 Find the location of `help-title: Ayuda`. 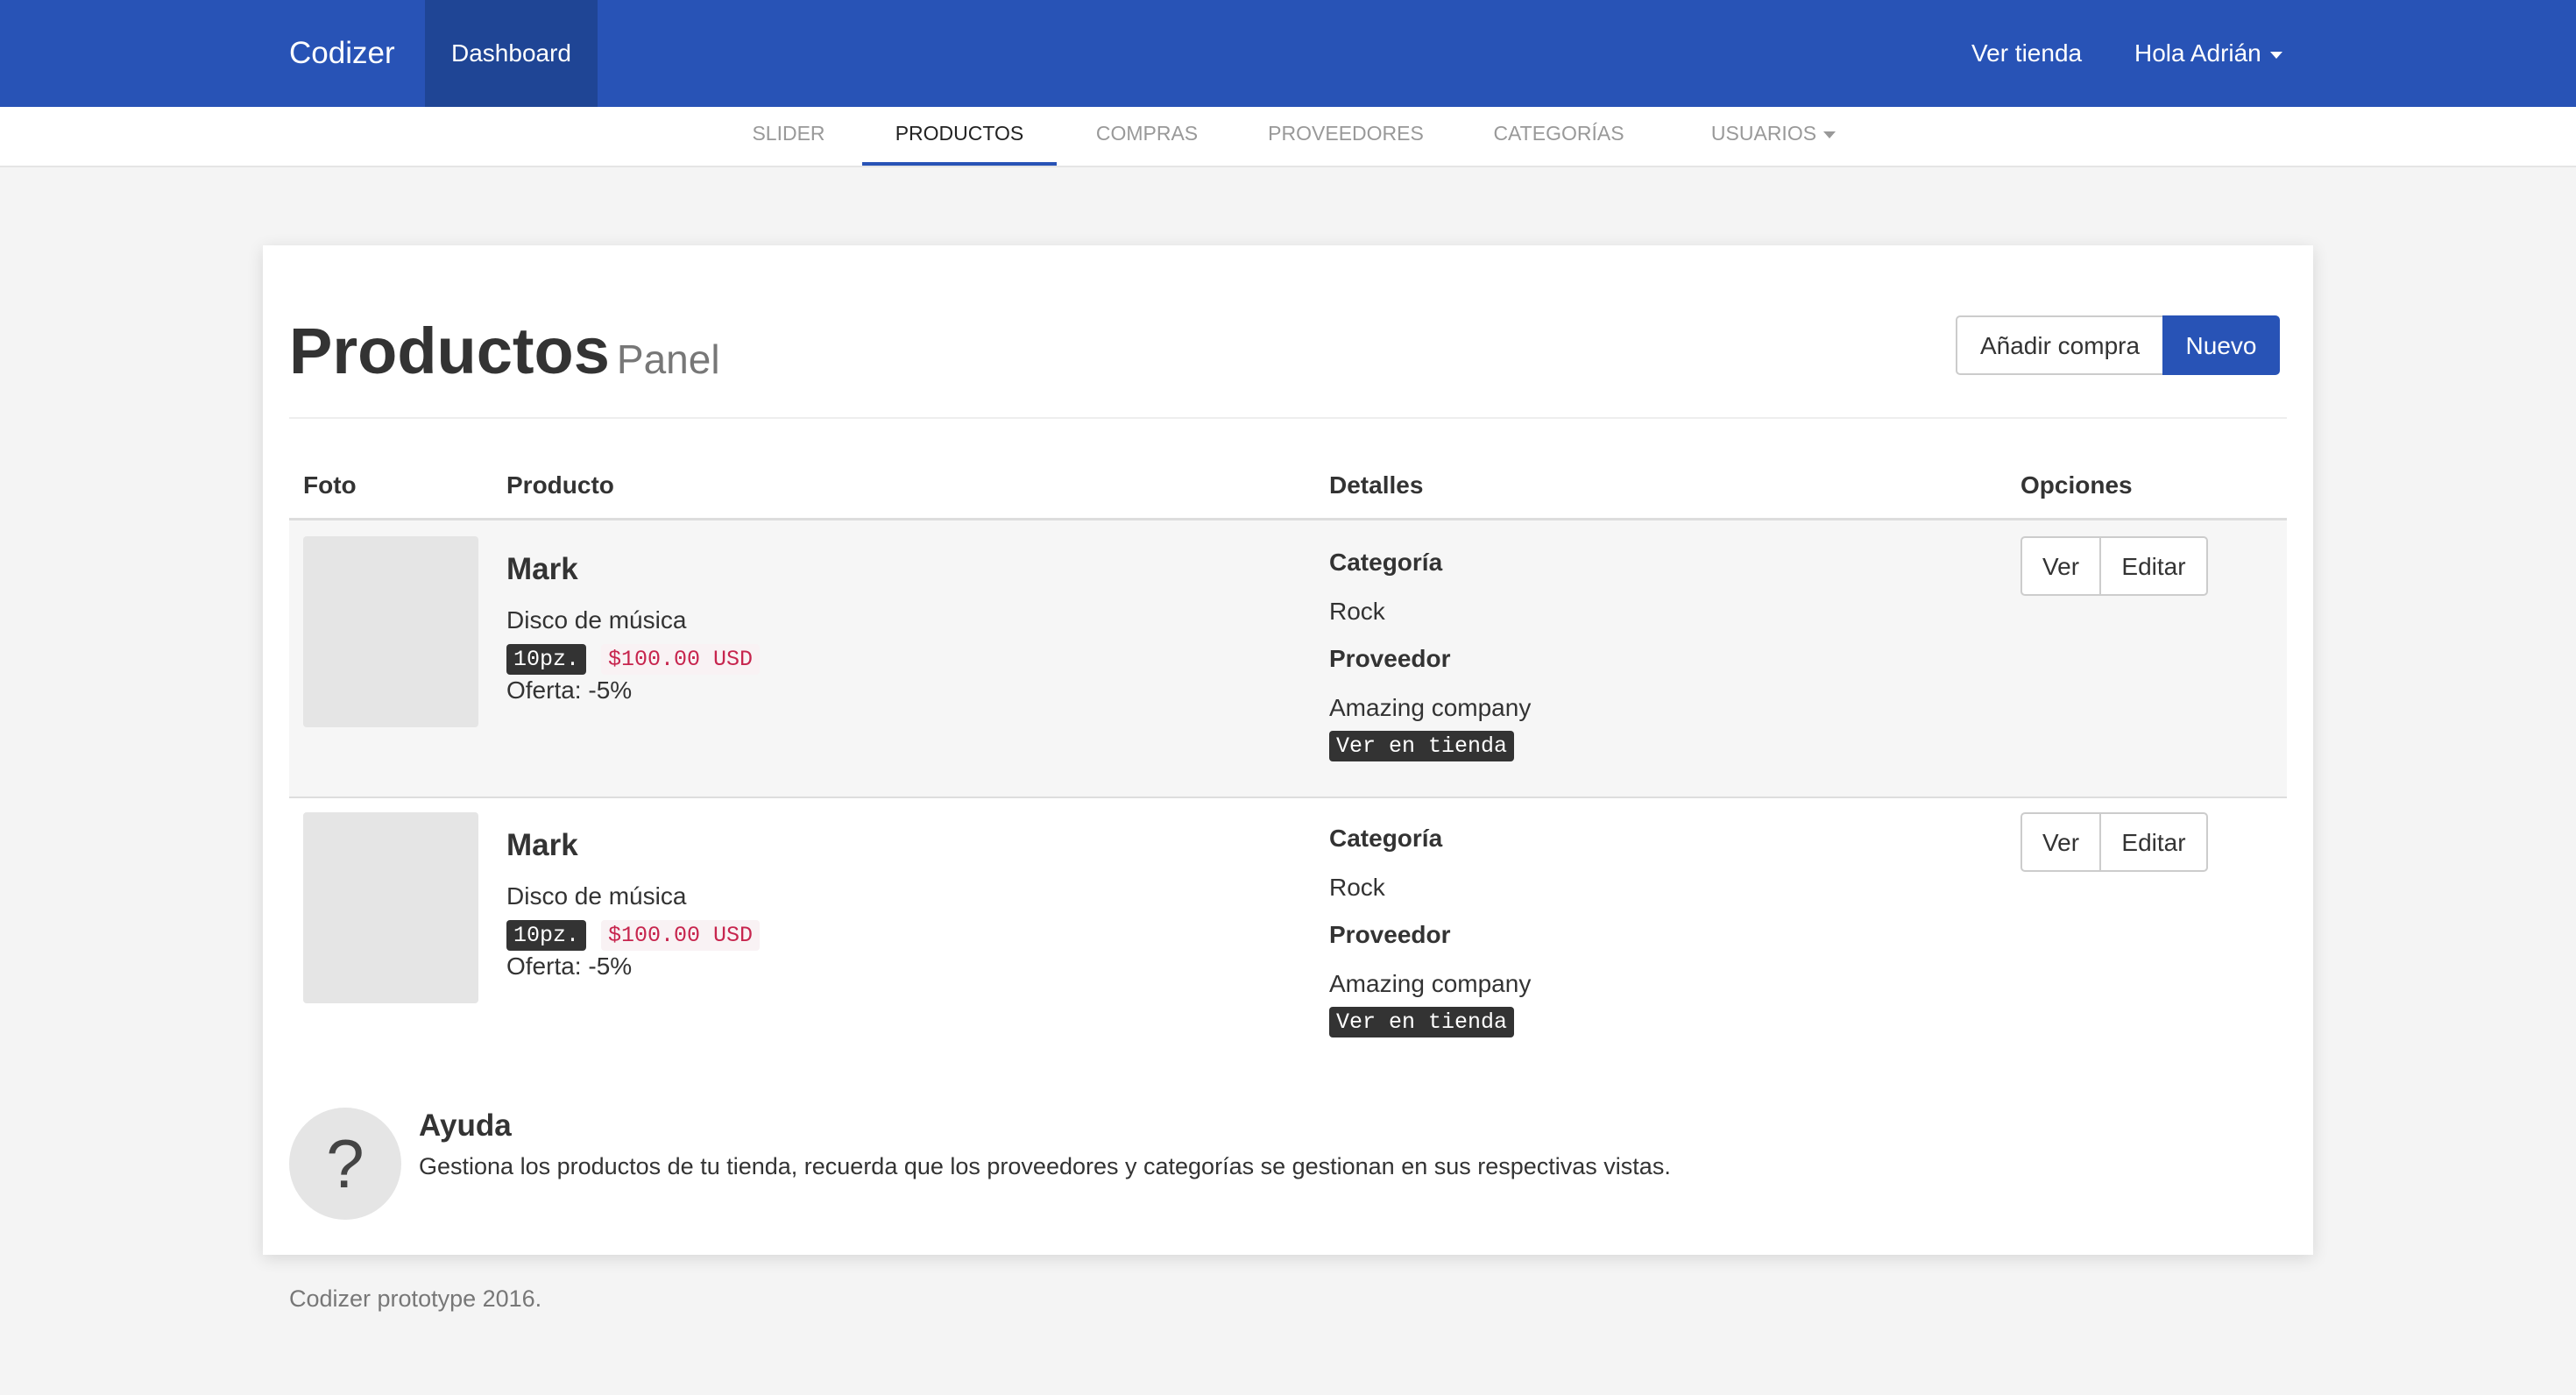

help-title: Ayuda is located at coordinates (465, 1125).